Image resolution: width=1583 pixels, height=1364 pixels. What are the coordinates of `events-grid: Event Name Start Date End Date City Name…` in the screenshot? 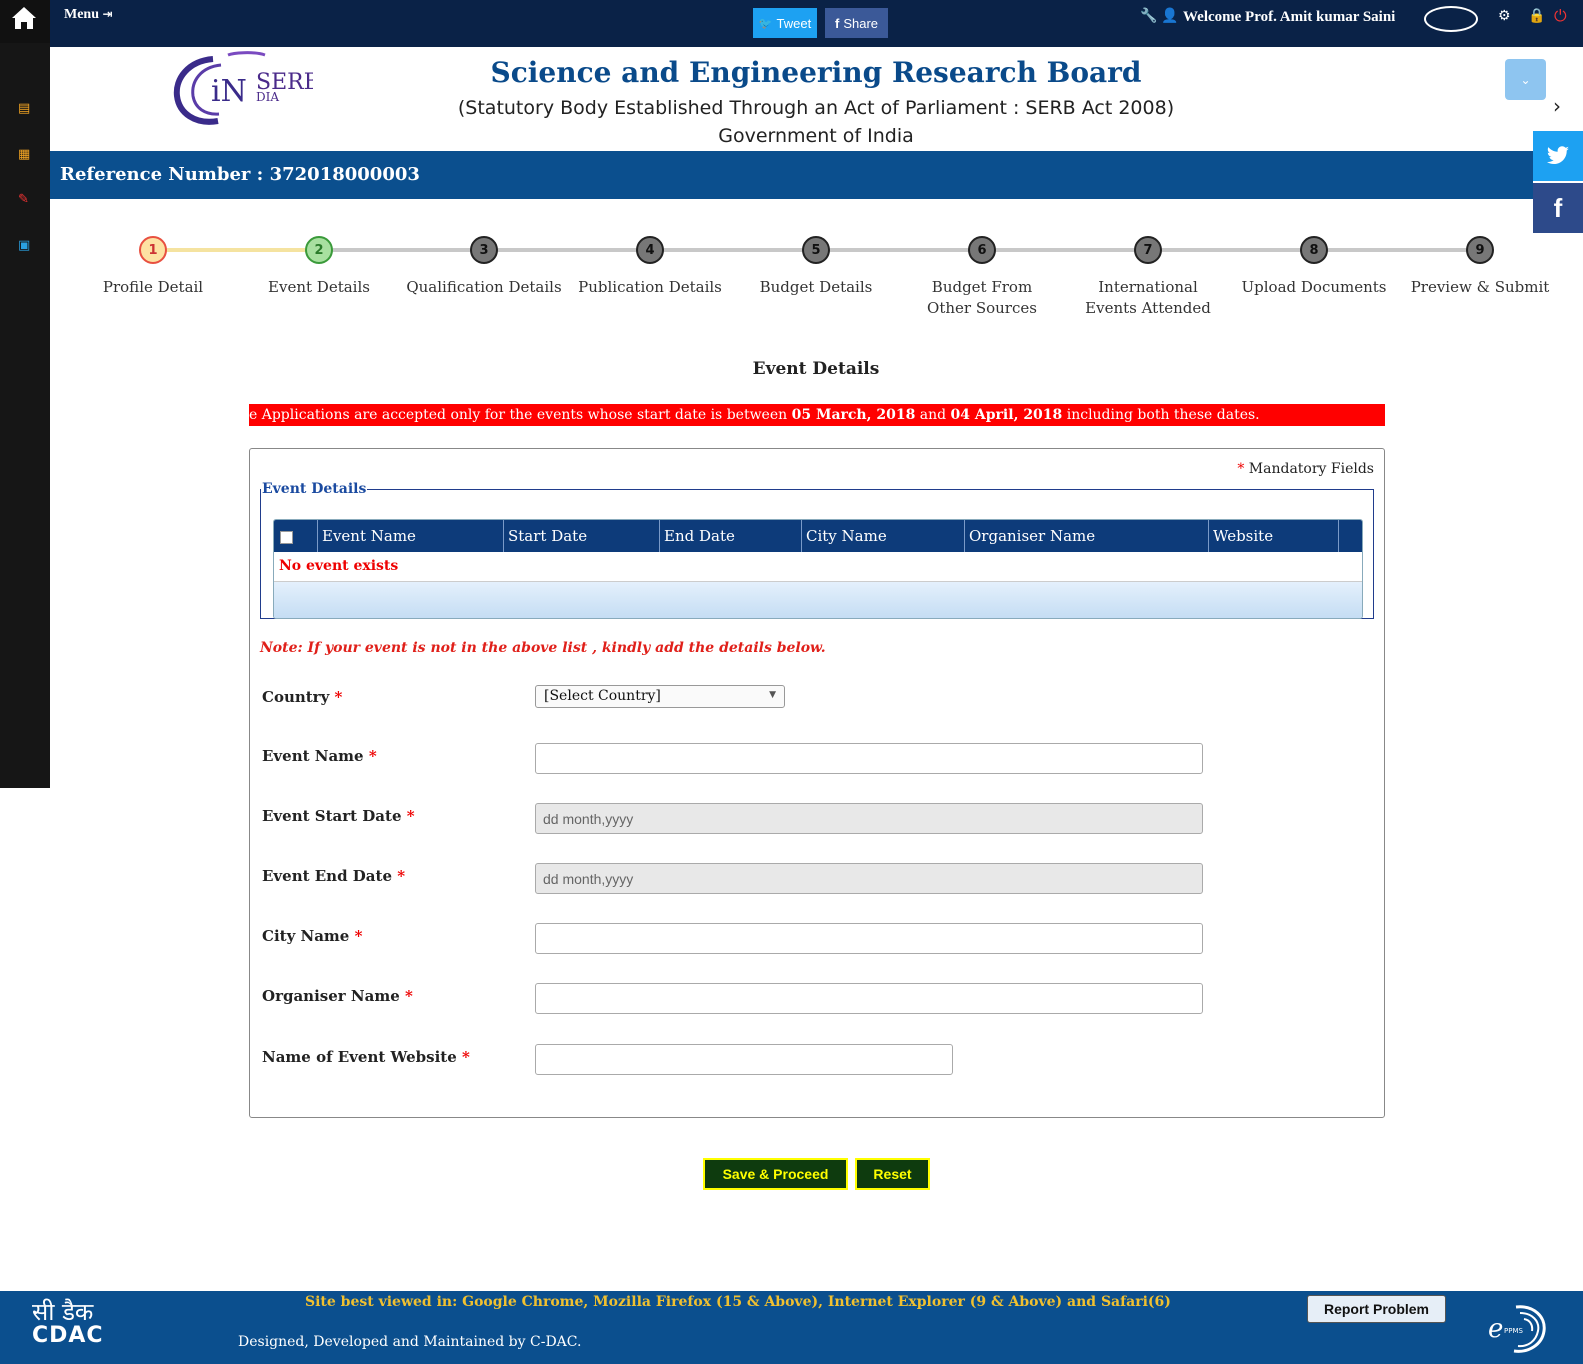 It's located at (818, 569).